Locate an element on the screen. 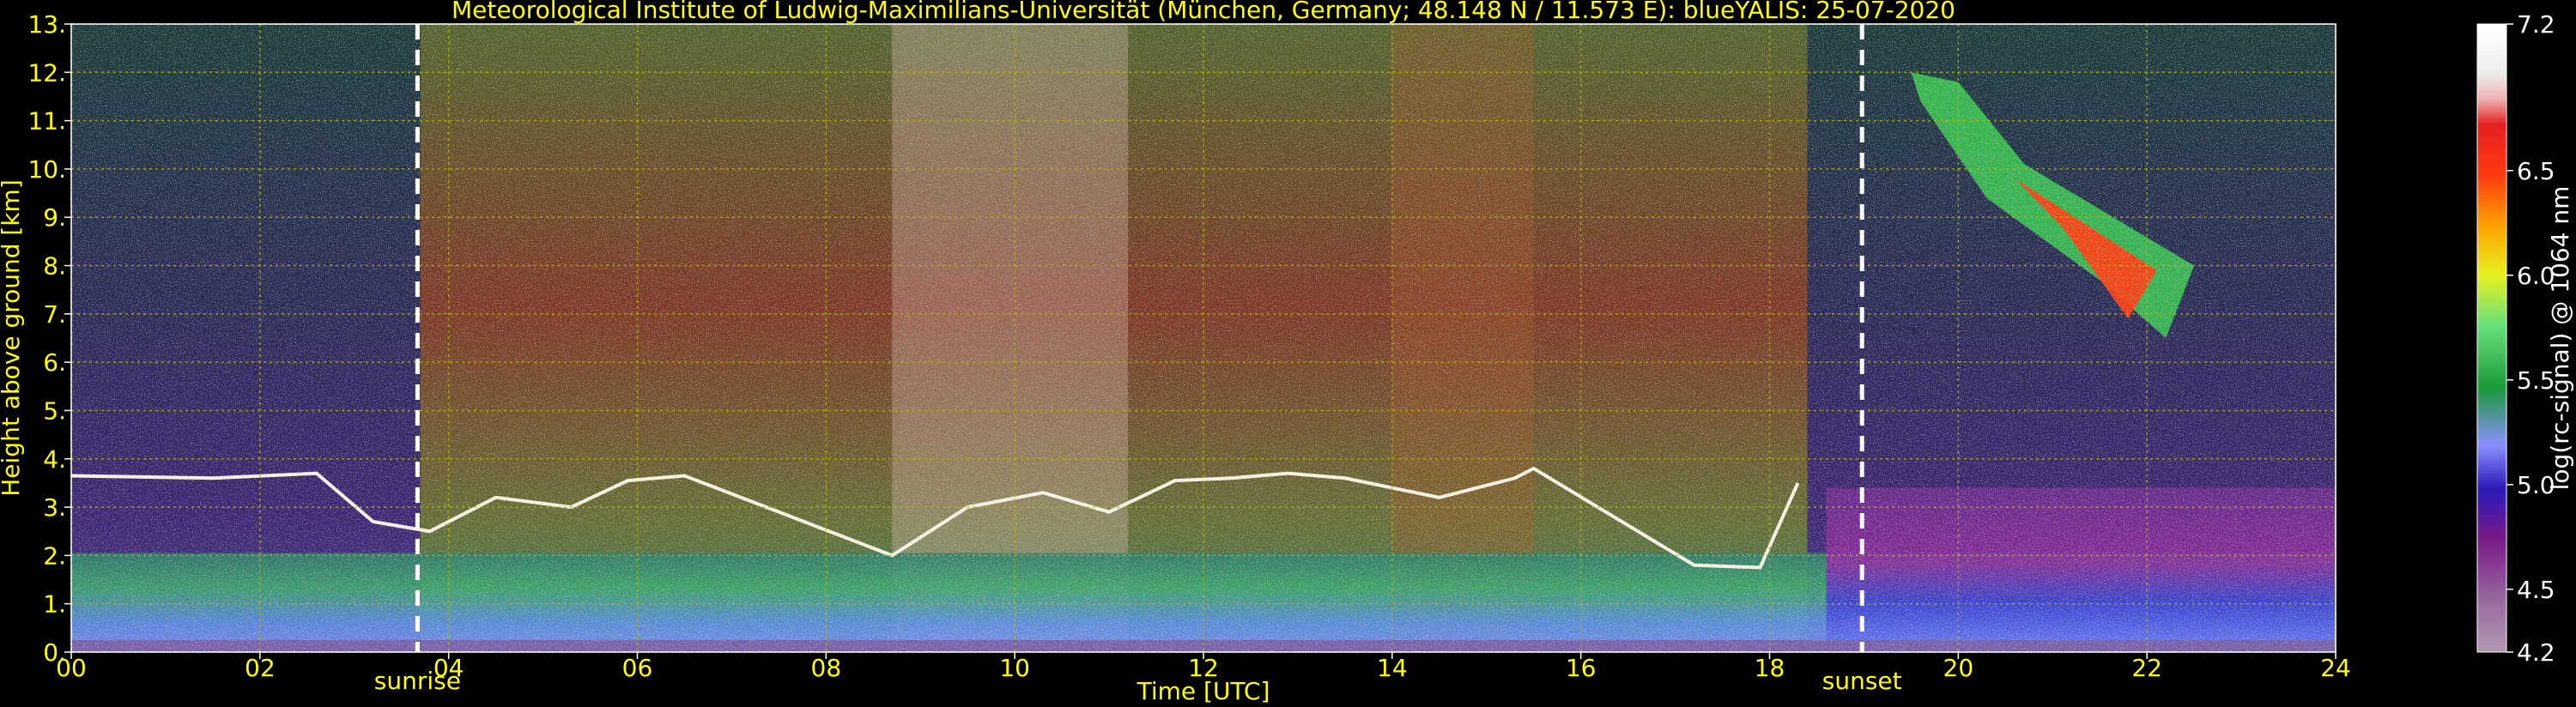 The width and height of the screenshot is (2576, 707). y-tick-label: 5. is located at coordinates (54, 411).